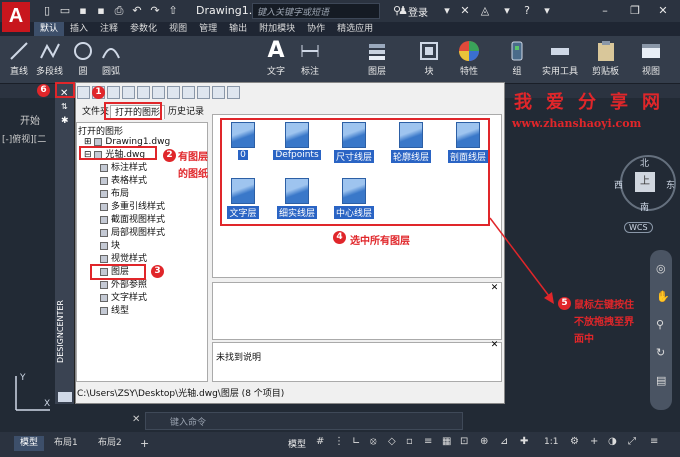  Describe the element at coordinates (316, 29) in the screenshot. I see `ribbon-tab-collaborate: 协作` at that location.